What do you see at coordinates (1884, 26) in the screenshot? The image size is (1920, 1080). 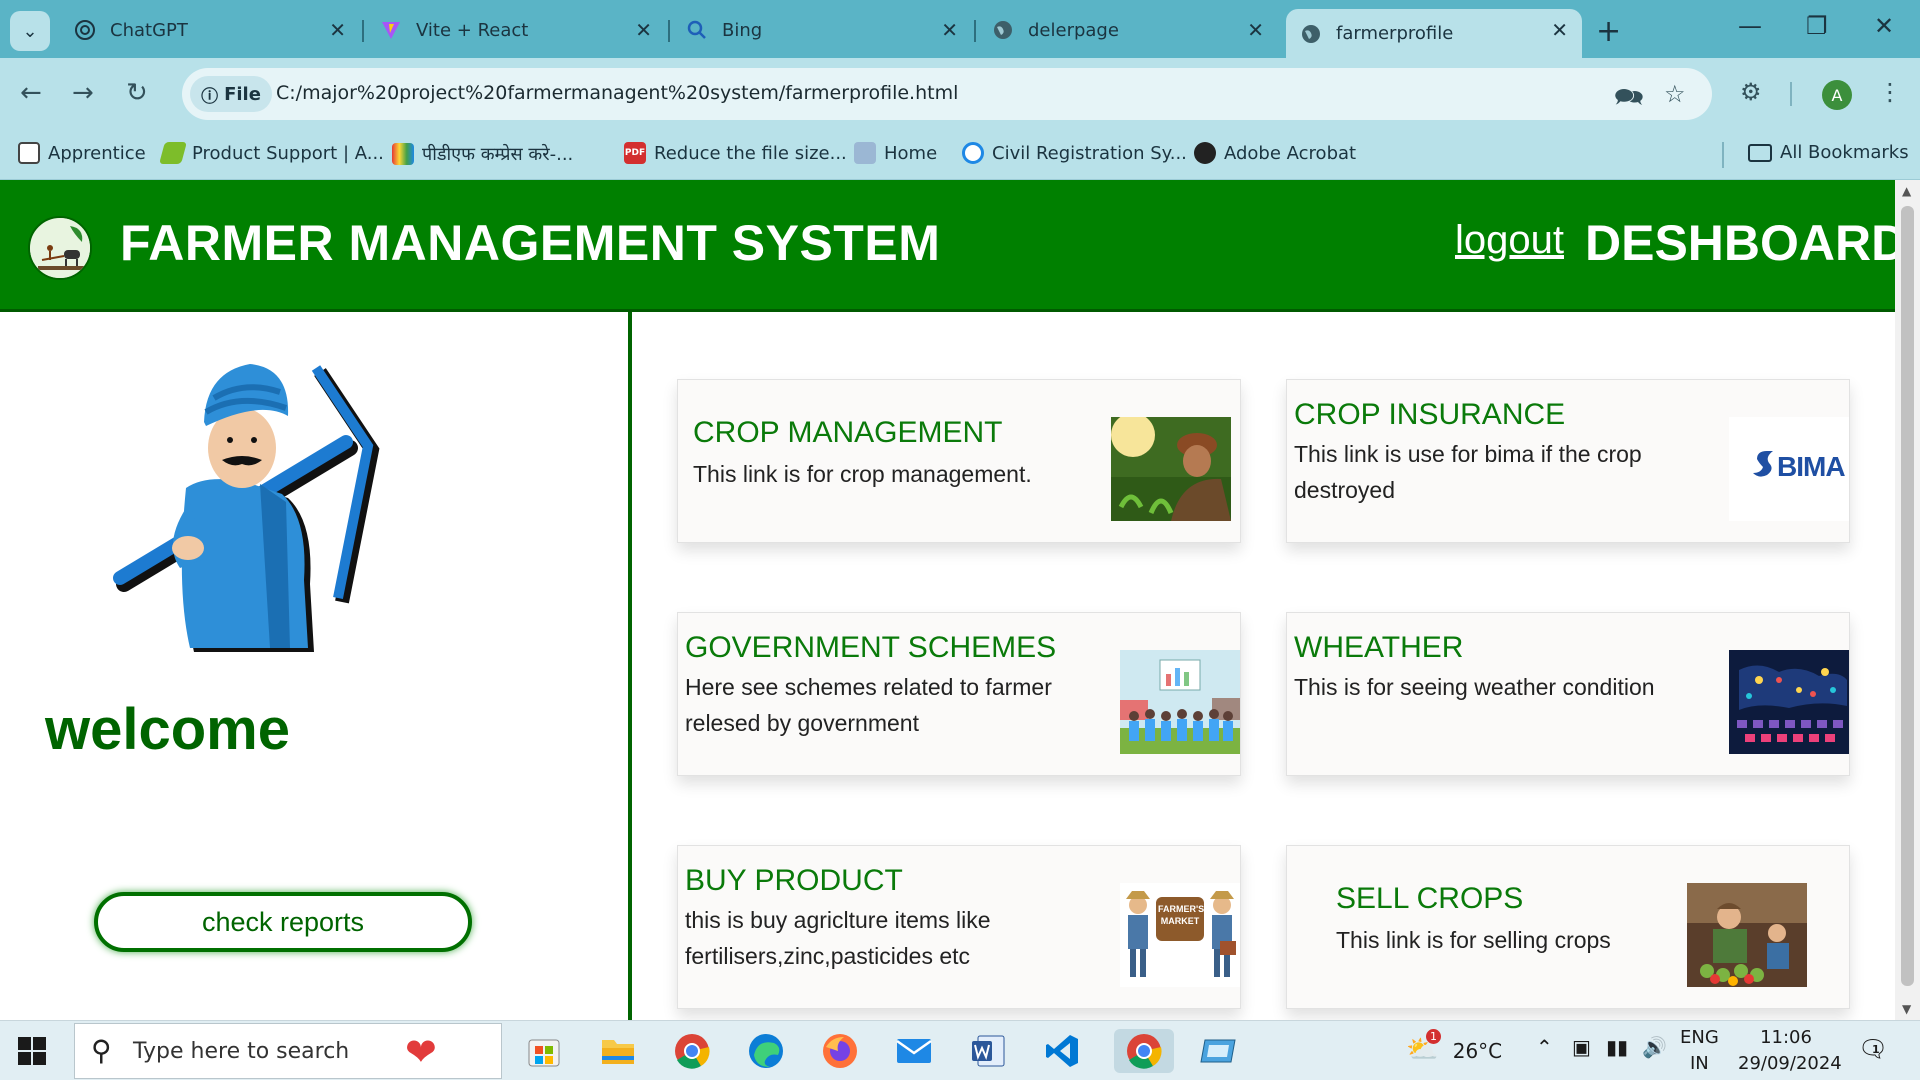 I see `close-window-button: ✕` at bounding box center [1884, 26].